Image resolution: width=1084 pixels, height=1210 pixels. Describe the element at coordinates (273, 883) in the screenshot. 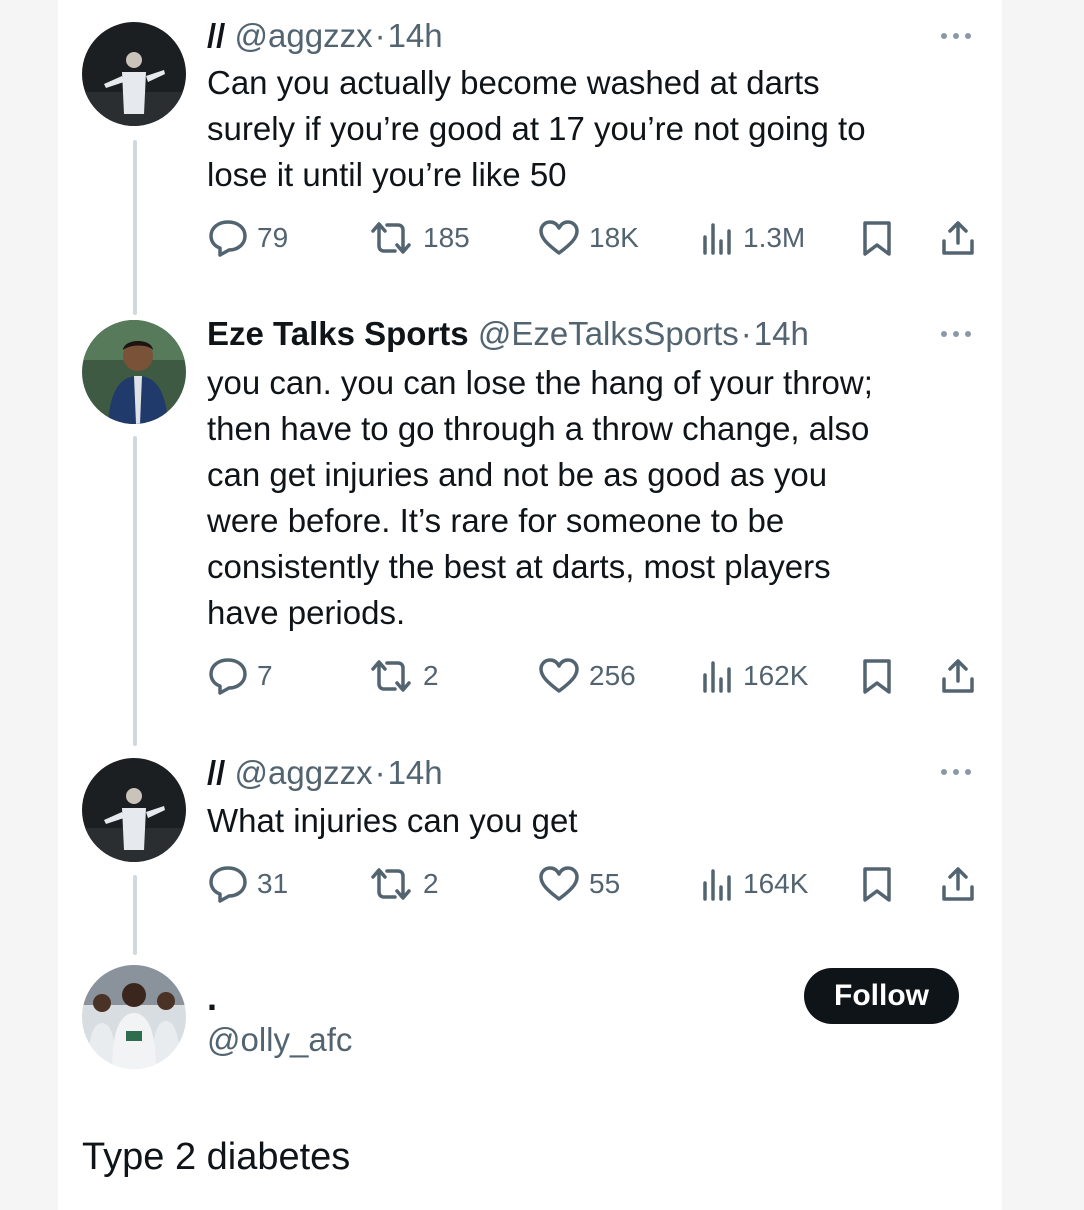

I see `reply-count: 31` at that location.